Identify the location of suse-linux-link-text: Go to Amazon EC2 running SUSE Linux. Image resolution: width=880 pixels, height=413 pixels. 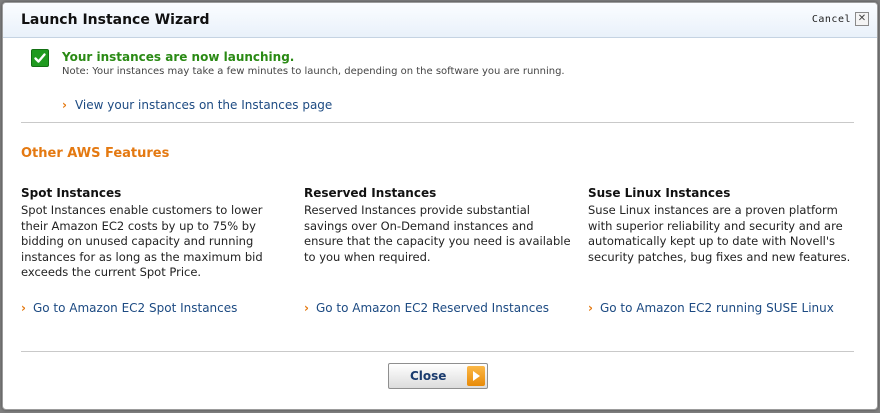
(717, 308).